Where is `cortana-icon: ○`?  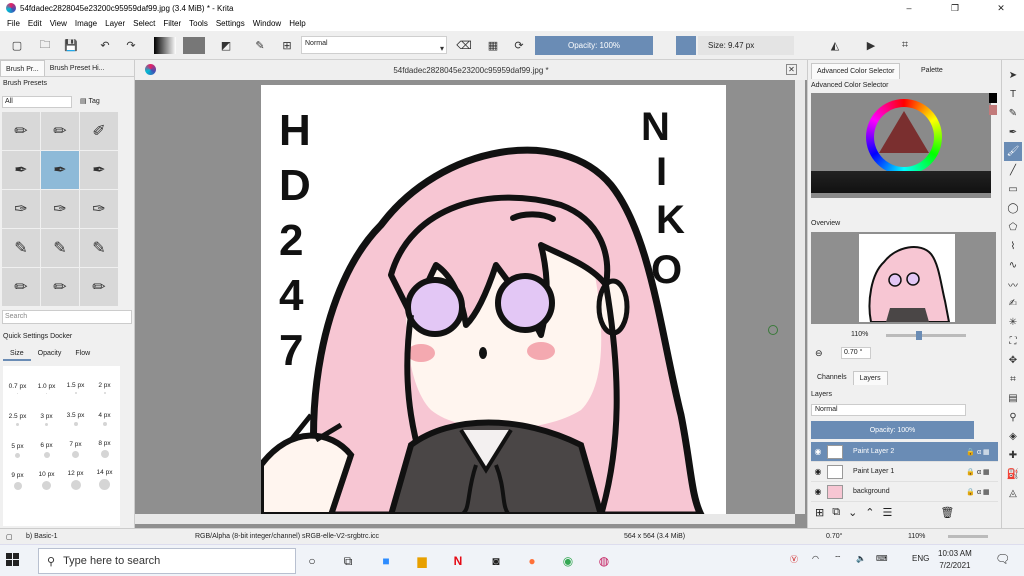
cortana-icon: ○ is located at coordinates (312, 561).